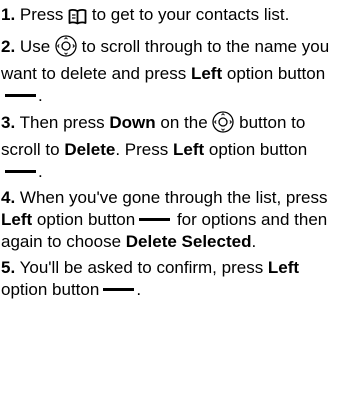 Image resolution: width=343 pixels, height=407 pixels. Describe the element at coordinates (8, 46) in the screenshot. I see `step-number: 2.` at that location.